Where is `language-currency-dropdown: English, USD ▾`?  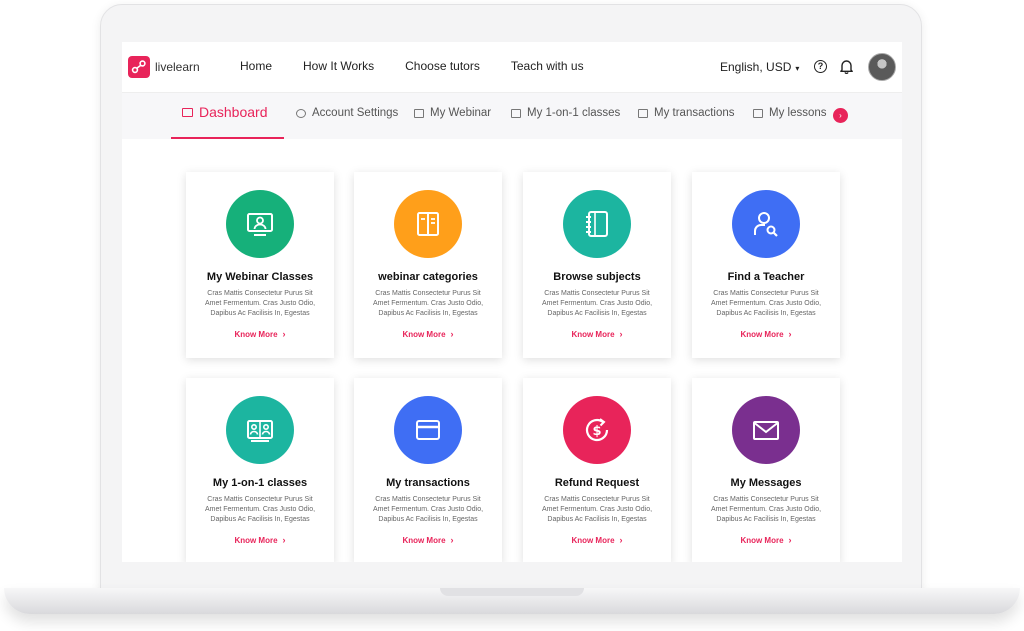 language-currency-dropdown: English, USD ▾ is located at coordinates (759, 67).